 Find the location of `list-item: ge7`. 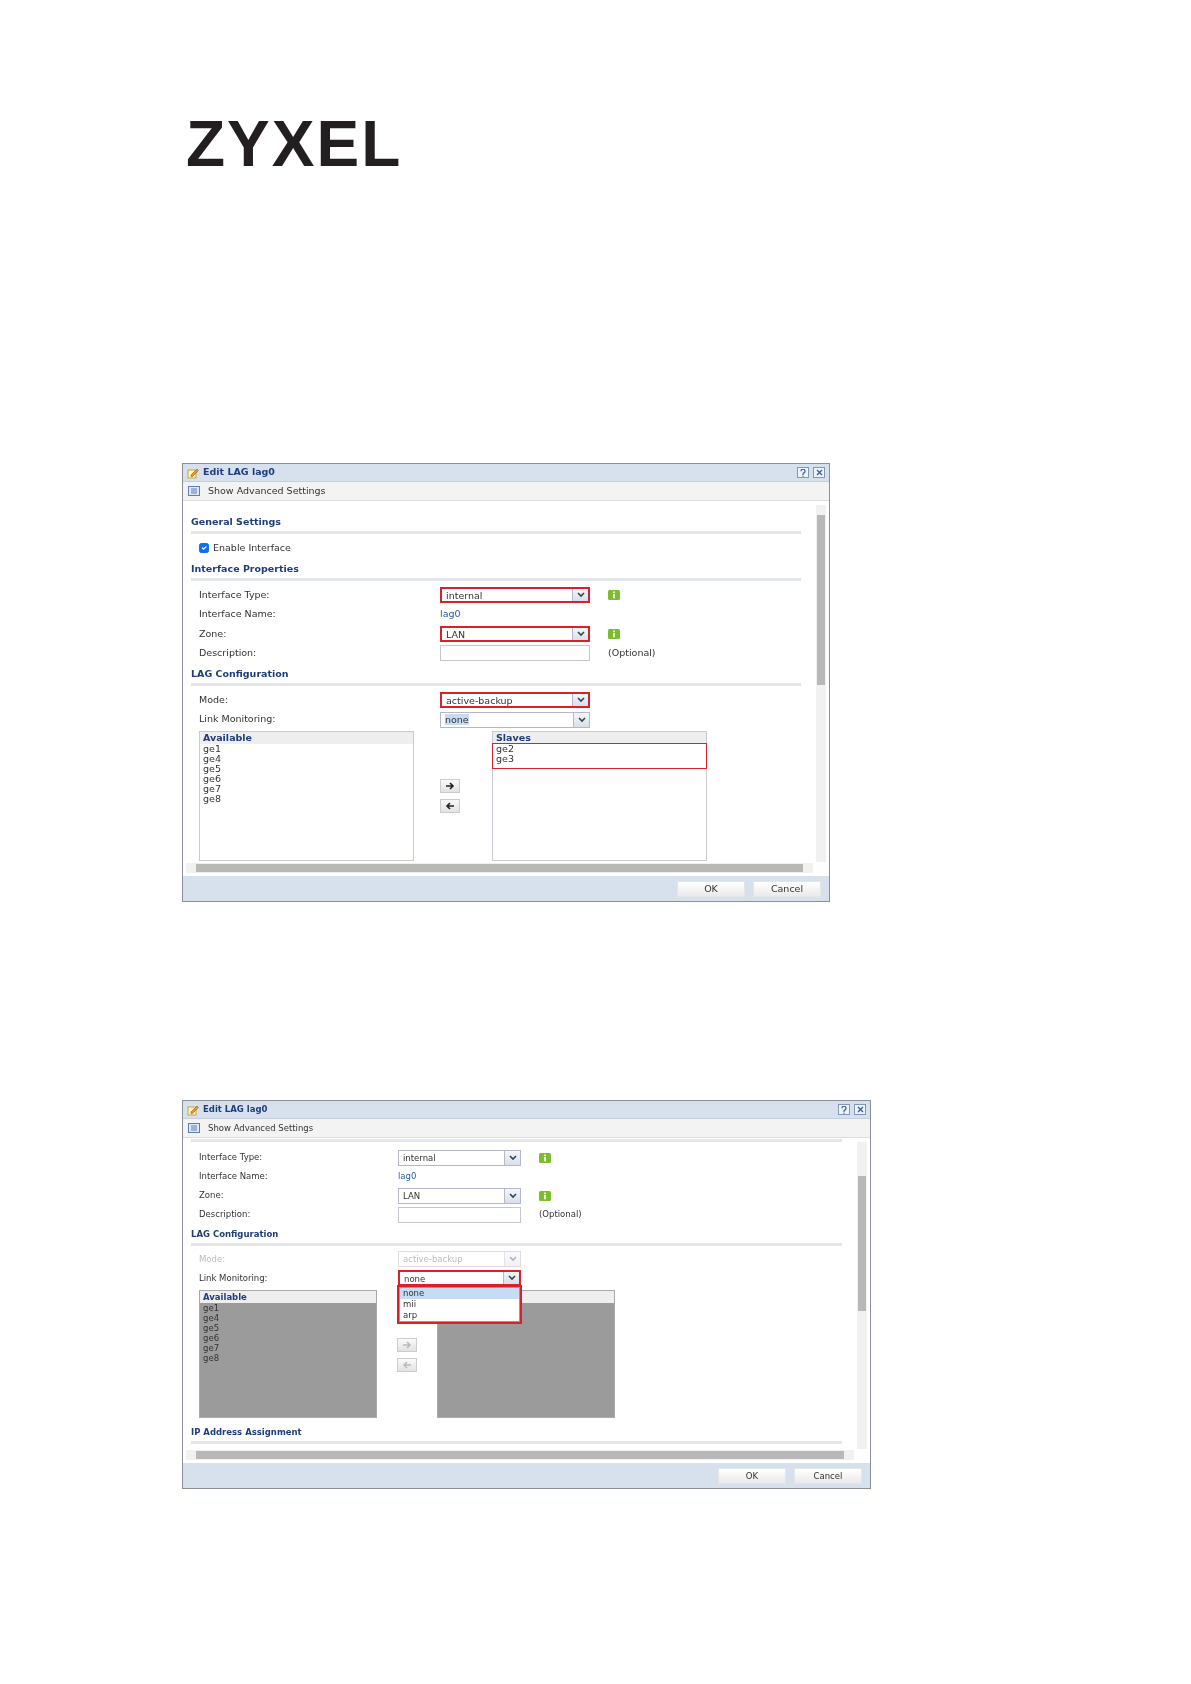

list-item: ge7 is located at coordinates (306, 789).